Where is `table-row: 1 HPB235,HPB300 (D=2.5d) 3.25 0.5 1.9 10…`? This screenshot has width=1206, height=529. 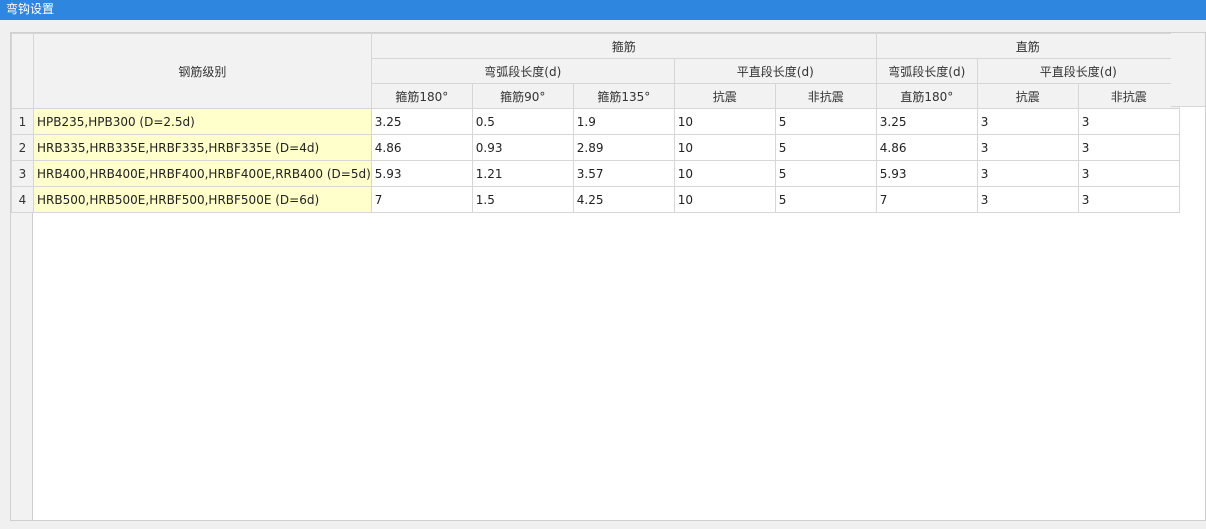 table-row: 1 HPB235,HPB300 (D=2.5d) 3.25 0.5 1.9 10… is located at coordinates (595, 121).